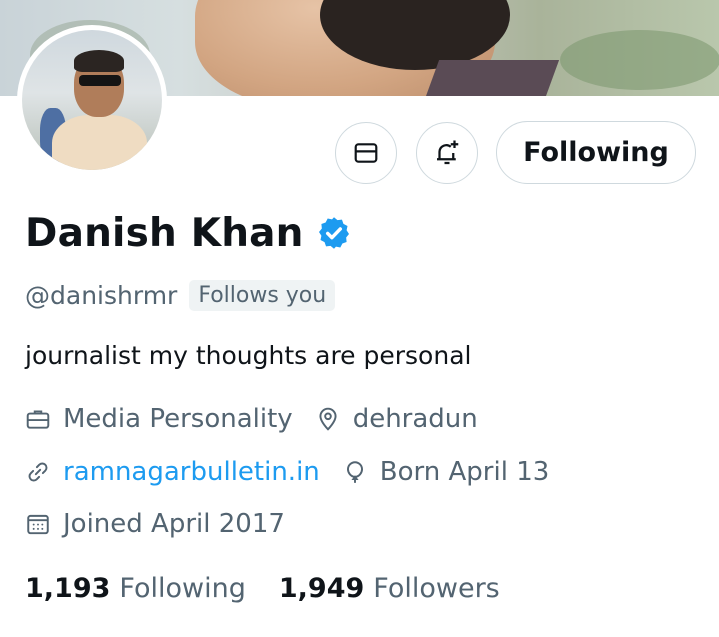 The image size is (719, 637). Describe the element at coordinates (334, 233) in the screenshot. I see `verified-badge-icon` at that location.